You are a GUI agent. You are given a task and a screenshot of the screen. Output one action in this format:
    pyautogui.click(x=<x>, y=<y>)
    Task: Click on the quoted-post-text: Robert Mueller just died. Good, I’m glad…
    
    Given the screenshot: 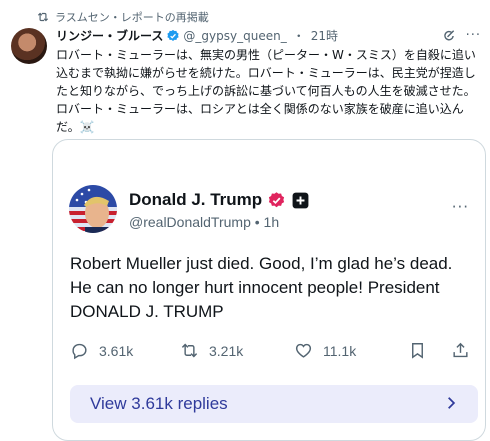 What is the action you would take?
    pyautogui.click(x=261, y=287)
    